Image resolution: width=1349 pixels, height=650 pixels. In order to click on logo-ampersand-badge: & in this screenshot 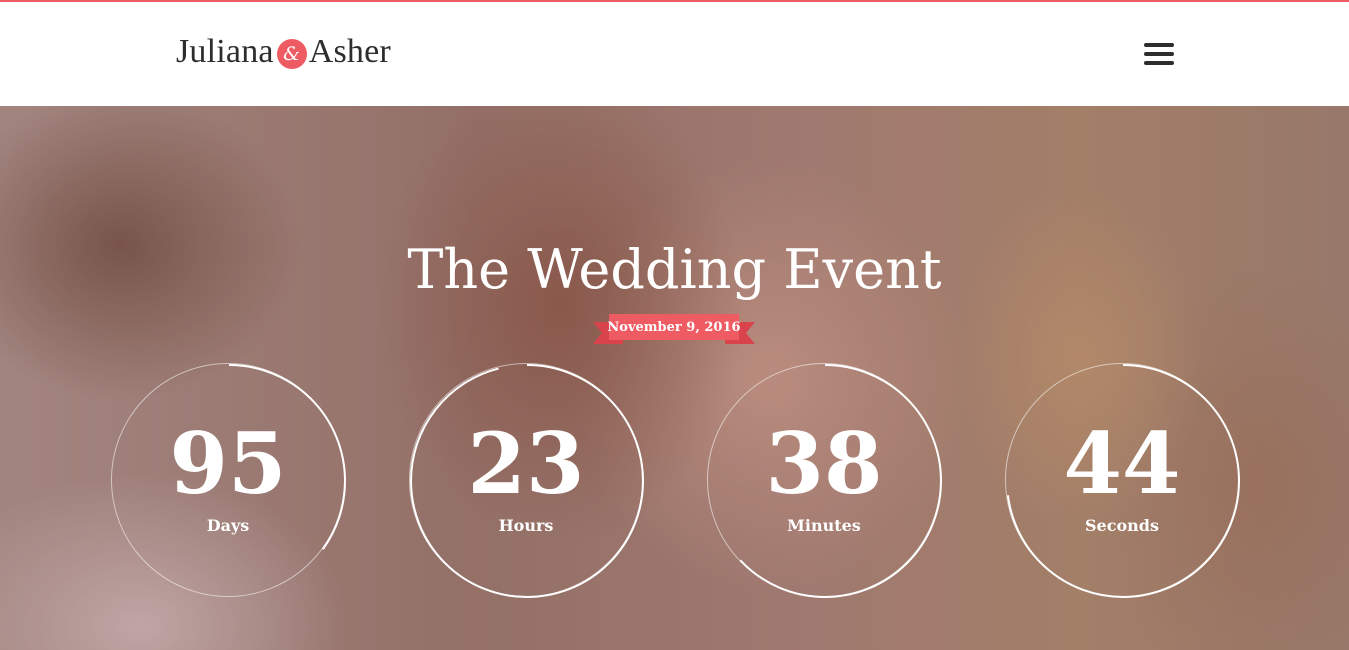, I will do `click(291, 54)`.